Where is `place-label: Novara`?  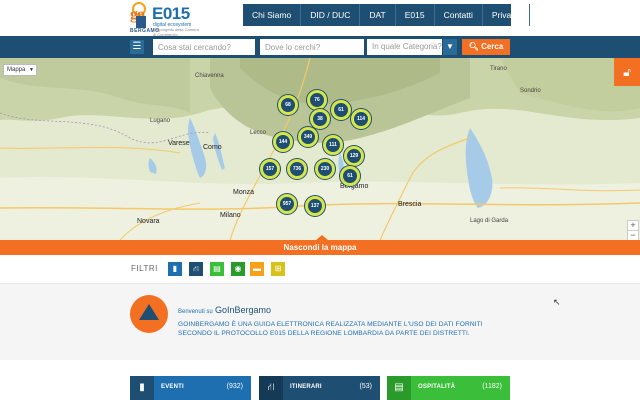 place-label: Novara is located at coordinates (148, 221).